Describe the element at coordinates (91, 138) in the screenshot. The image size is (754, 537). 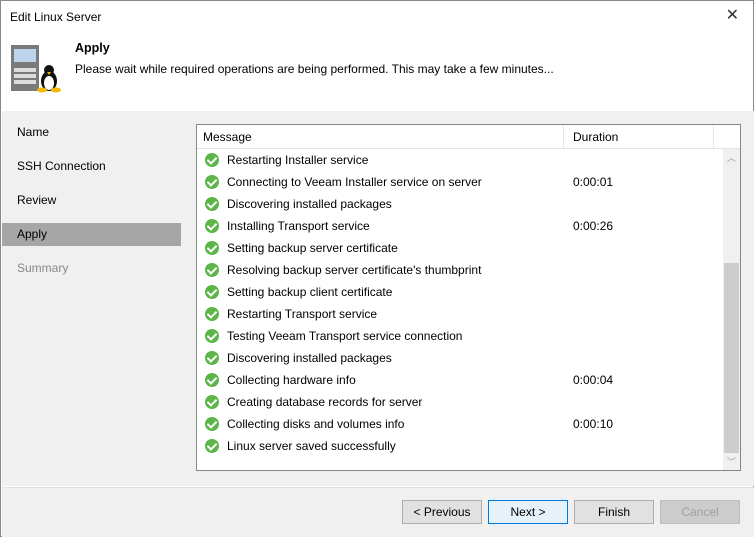
I see `step-name: Name` at that location.